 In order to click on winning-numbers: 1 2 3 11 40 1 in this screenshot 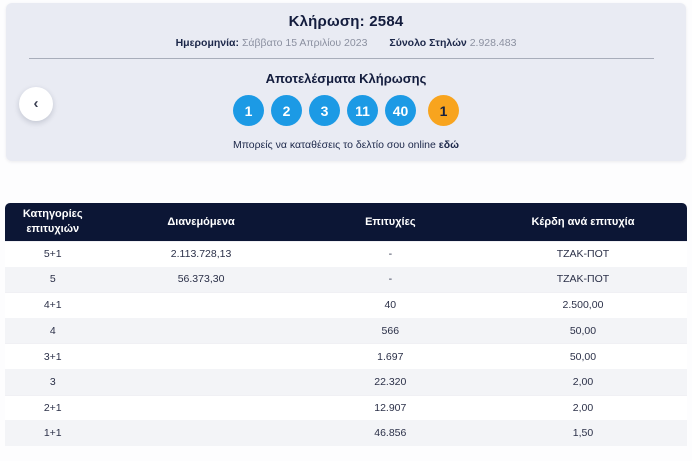, I will do `click(346, 110)`.